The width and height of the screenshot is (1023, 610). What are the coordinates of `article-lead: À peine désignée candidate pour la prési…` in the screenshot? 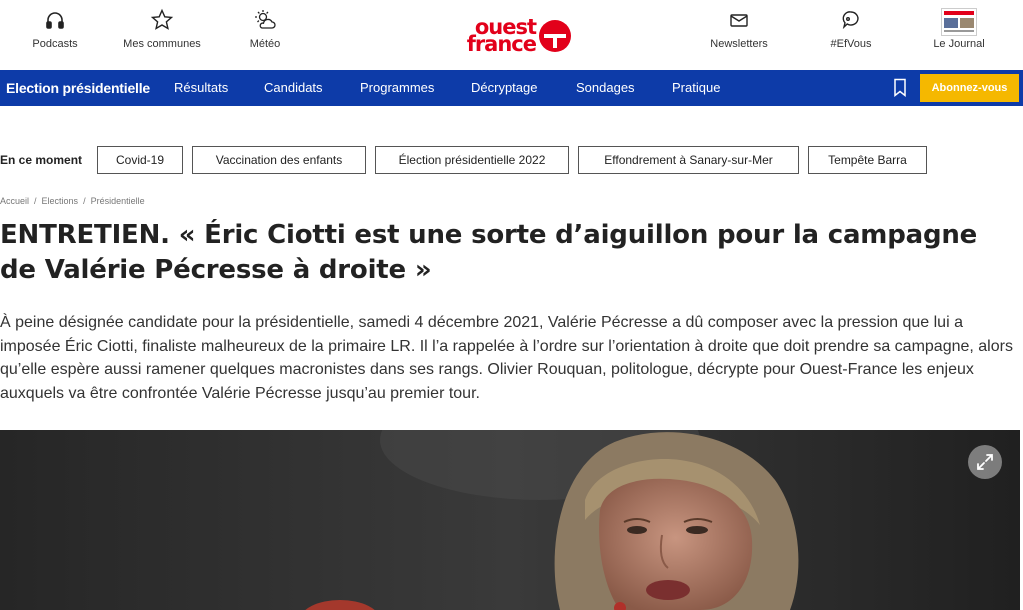 It's located at (506, 358).